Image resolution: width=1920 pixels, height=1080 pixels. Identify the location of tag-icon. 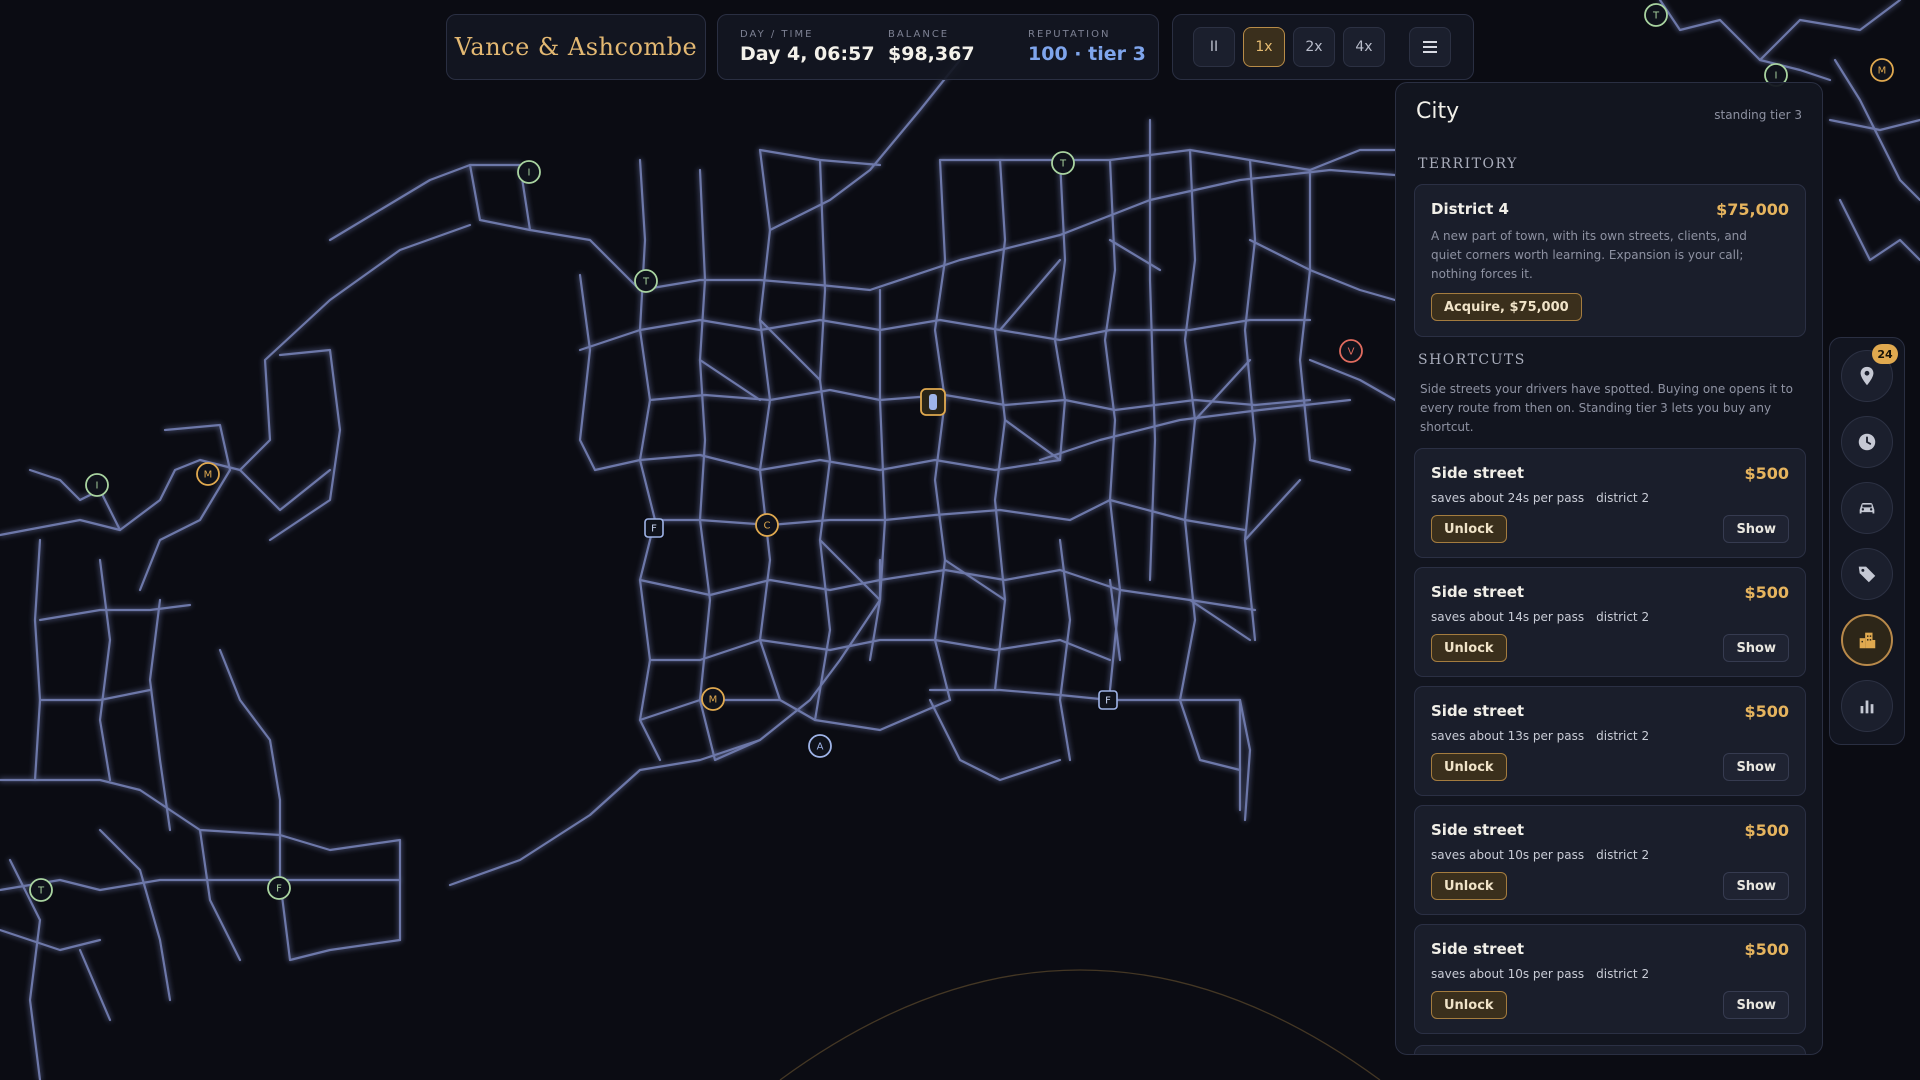
(1867, 574).